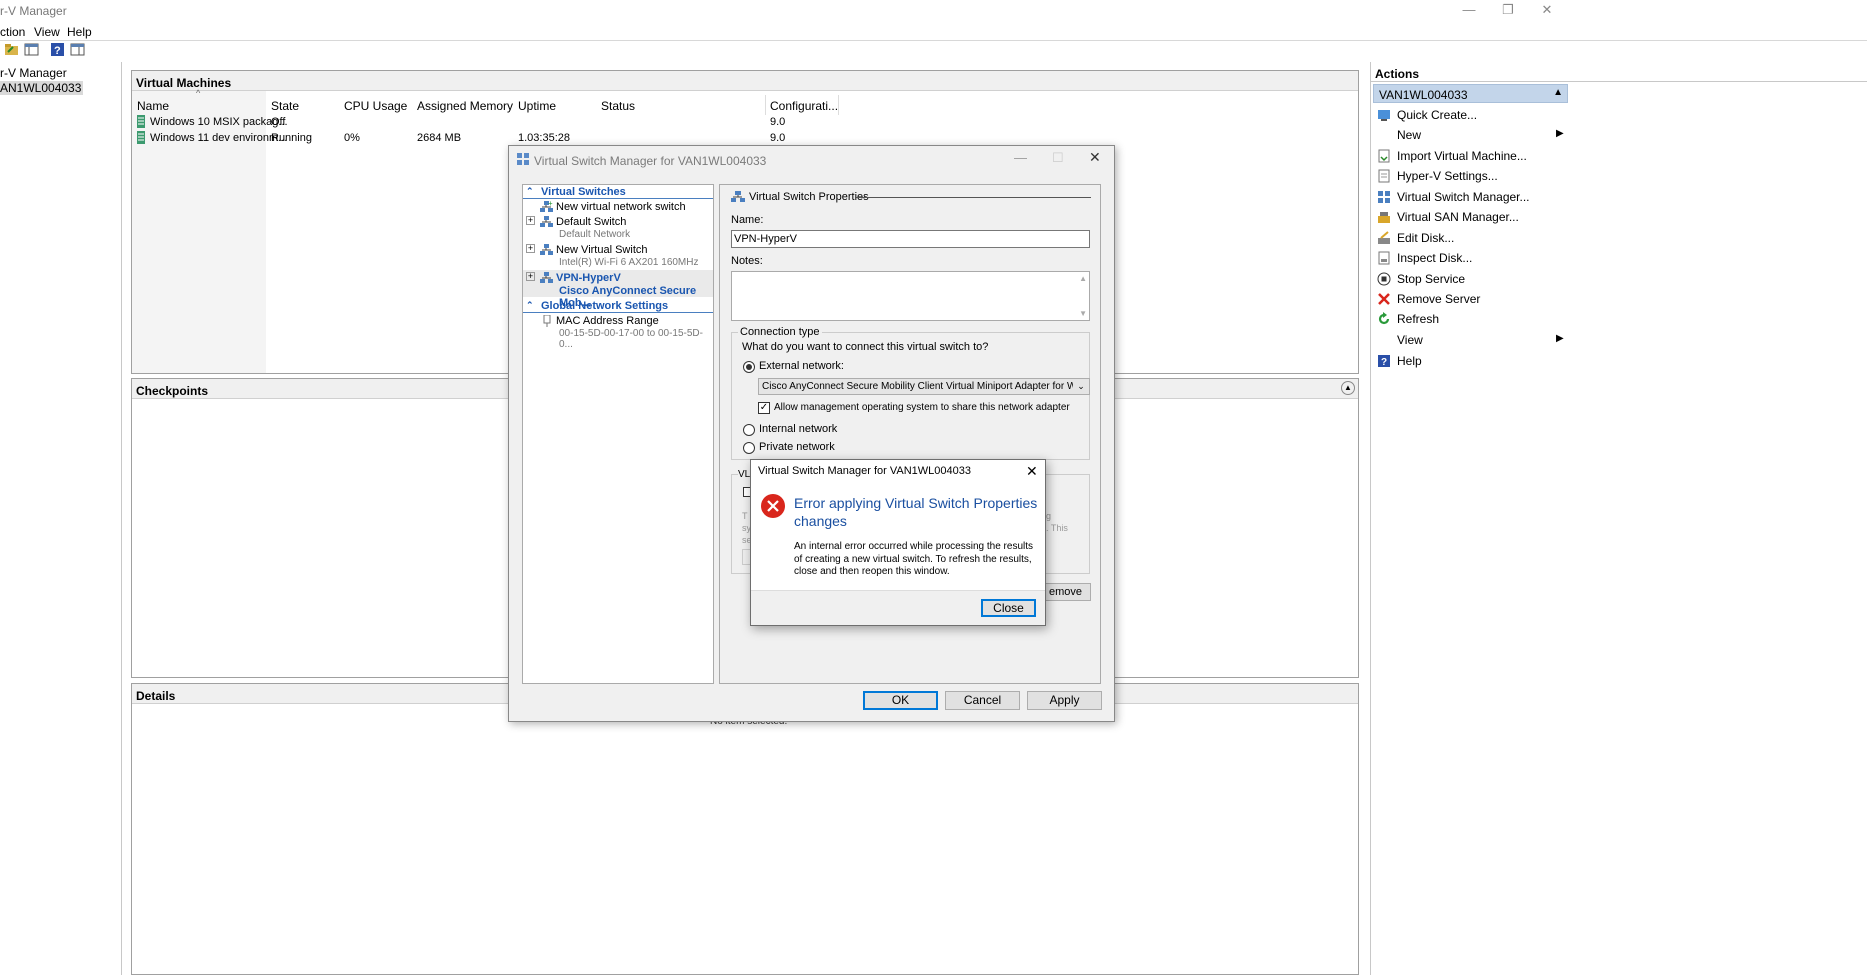  What do you see at coordinates (546, 206) in the screenshot?
I see `new-switch-icon: +` at bounding box center [546, 206].